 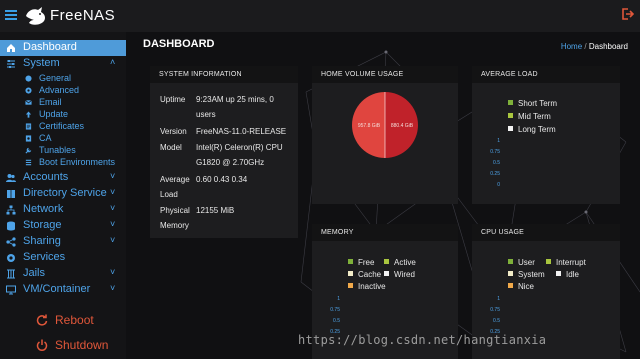 I want to click on sliders-icon, so click(x=11, y=64).